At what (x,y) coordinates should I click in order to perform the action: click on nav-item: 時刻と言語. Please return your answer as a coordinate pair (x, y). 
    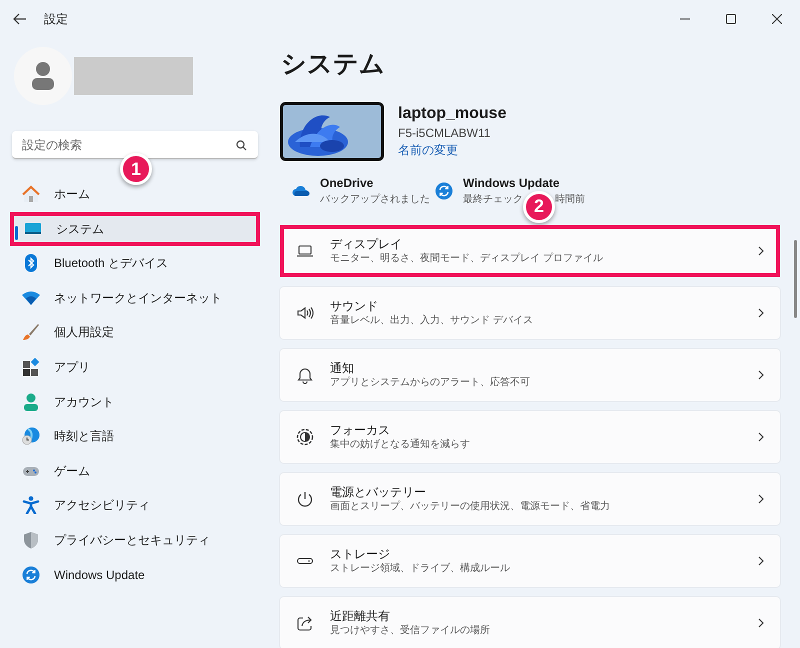
    Looking at the image, I should click on (135, 436).